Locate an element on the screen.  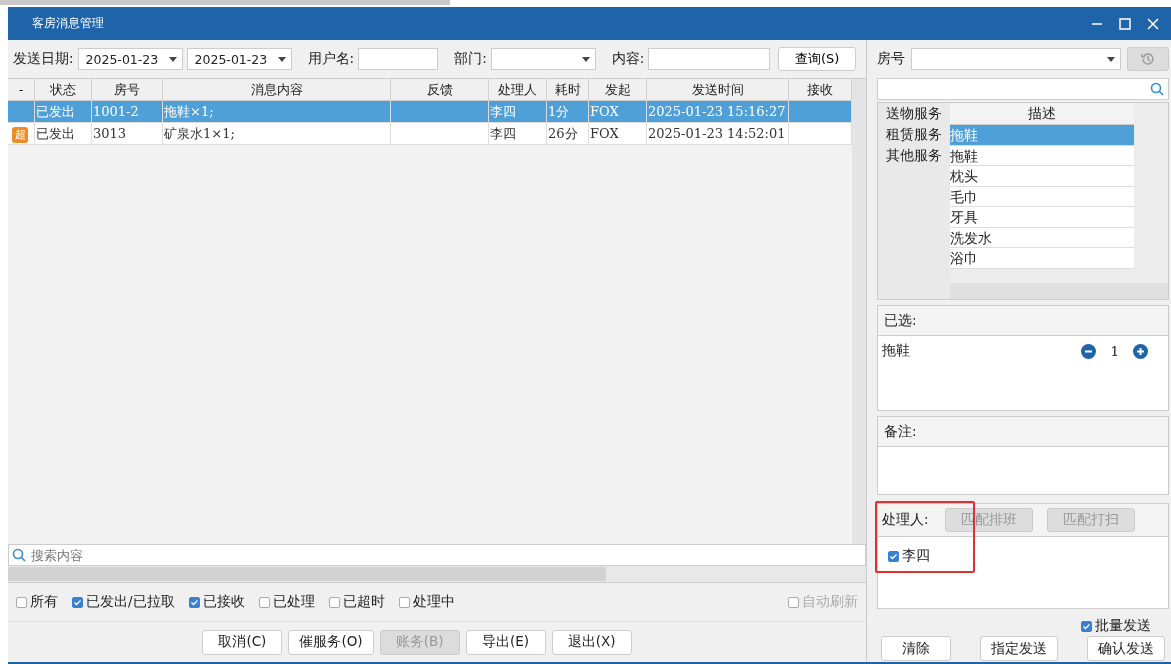
maximize-icon is located at coordinates (1125, 23).